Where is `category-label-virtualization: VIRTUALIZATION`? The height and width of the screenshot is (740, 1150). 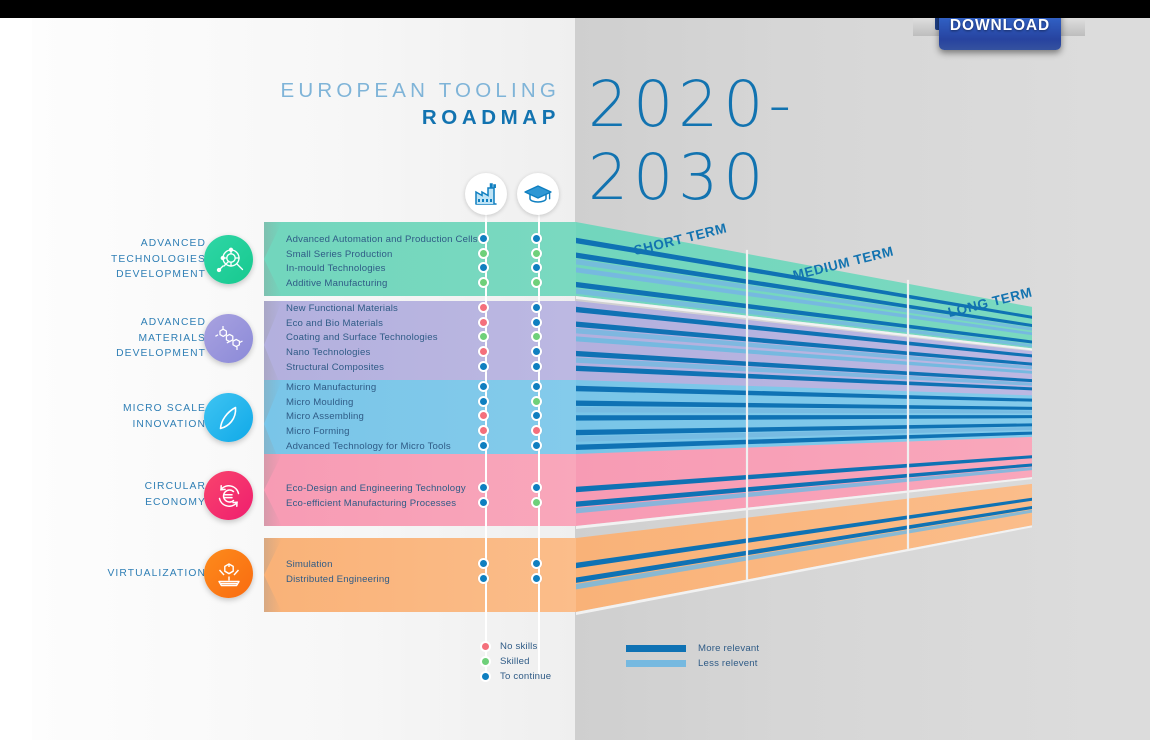
category-label-virtualization: VIRTUALIZATION is located at coordinates (151, 574).